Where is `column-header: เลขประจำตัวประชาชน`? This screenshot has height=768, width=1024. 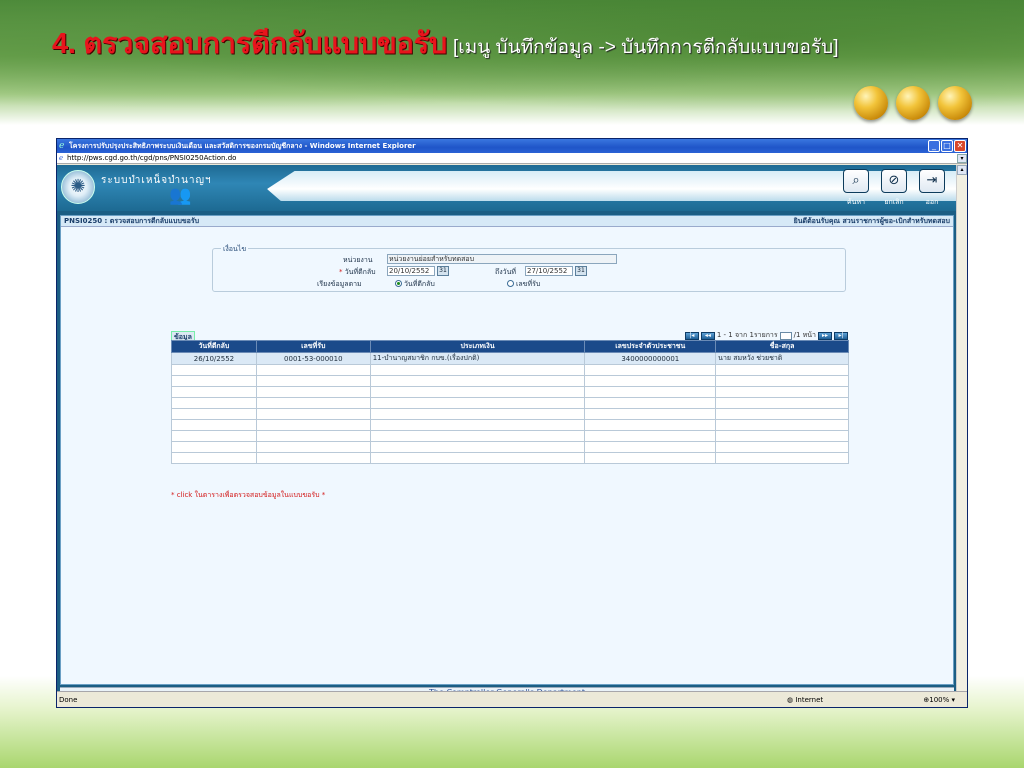
column-header: เลขประจำตัวประชาชน is located at coordinates (650, 346).